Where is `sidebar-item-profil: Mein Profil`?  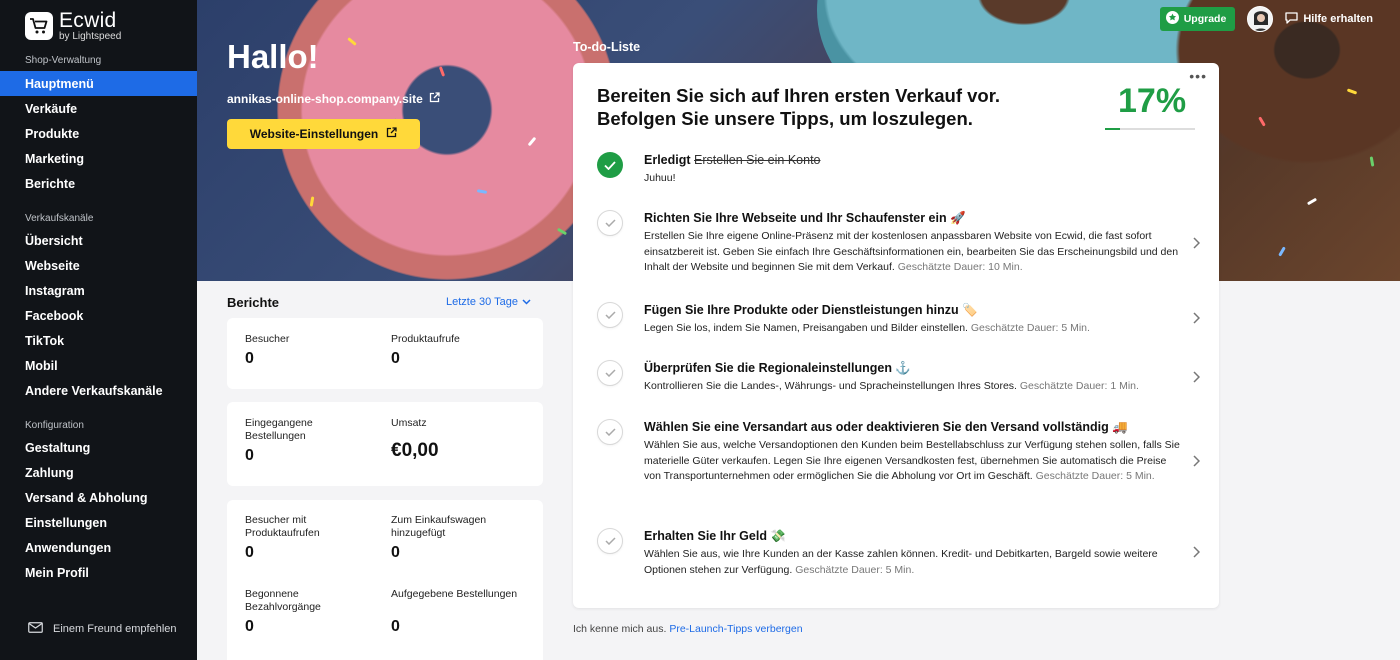
sidebar-item-profil: Mein Profil is located at coordinates (98, 572).